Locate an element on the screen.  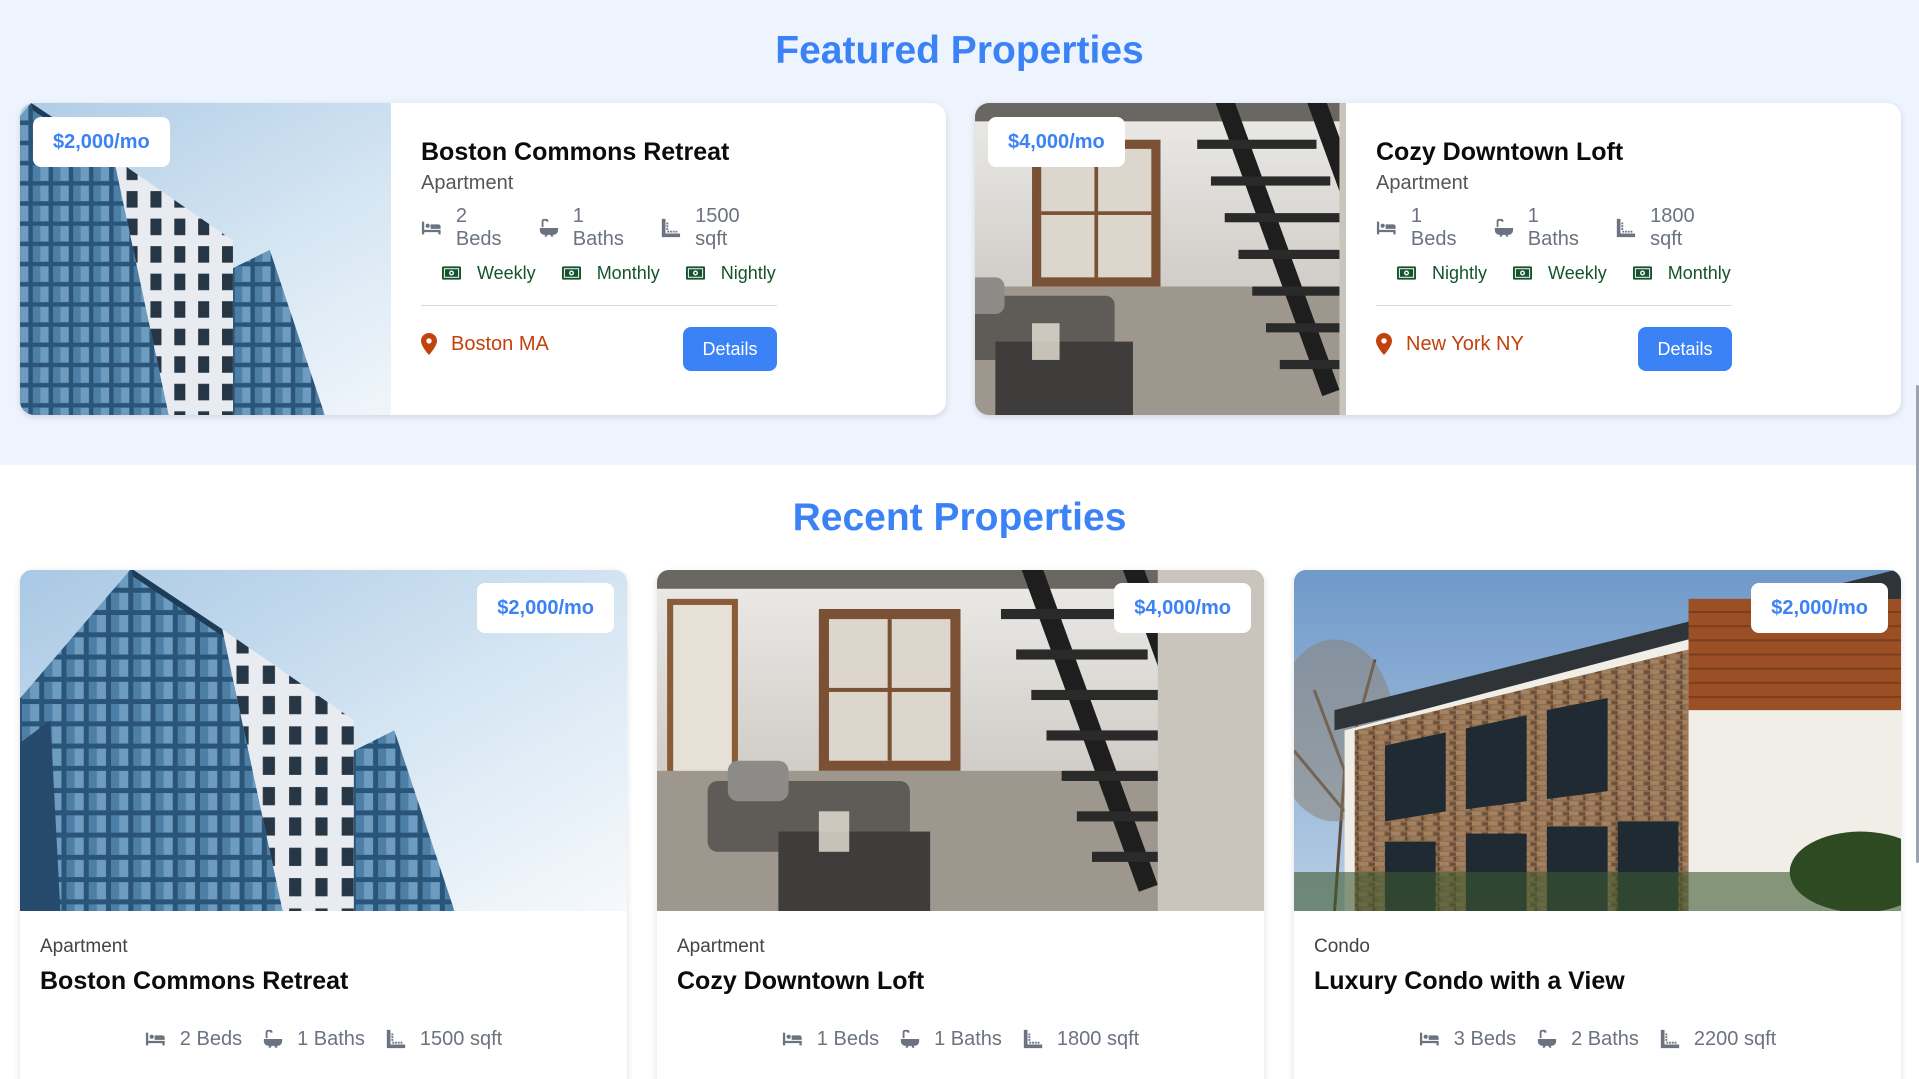
property-location: New York NY is located at coordinates (1450, 344).